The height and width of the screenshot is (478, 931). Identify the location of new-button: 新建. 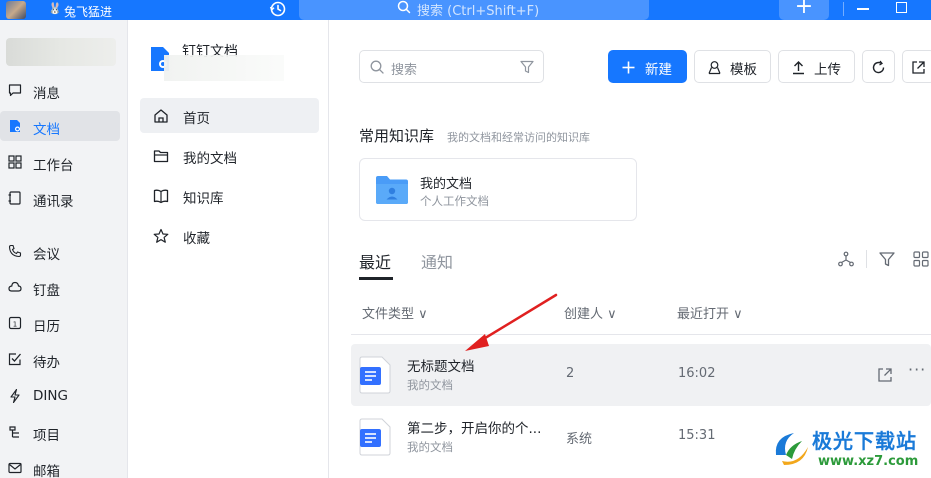
(647, 66).